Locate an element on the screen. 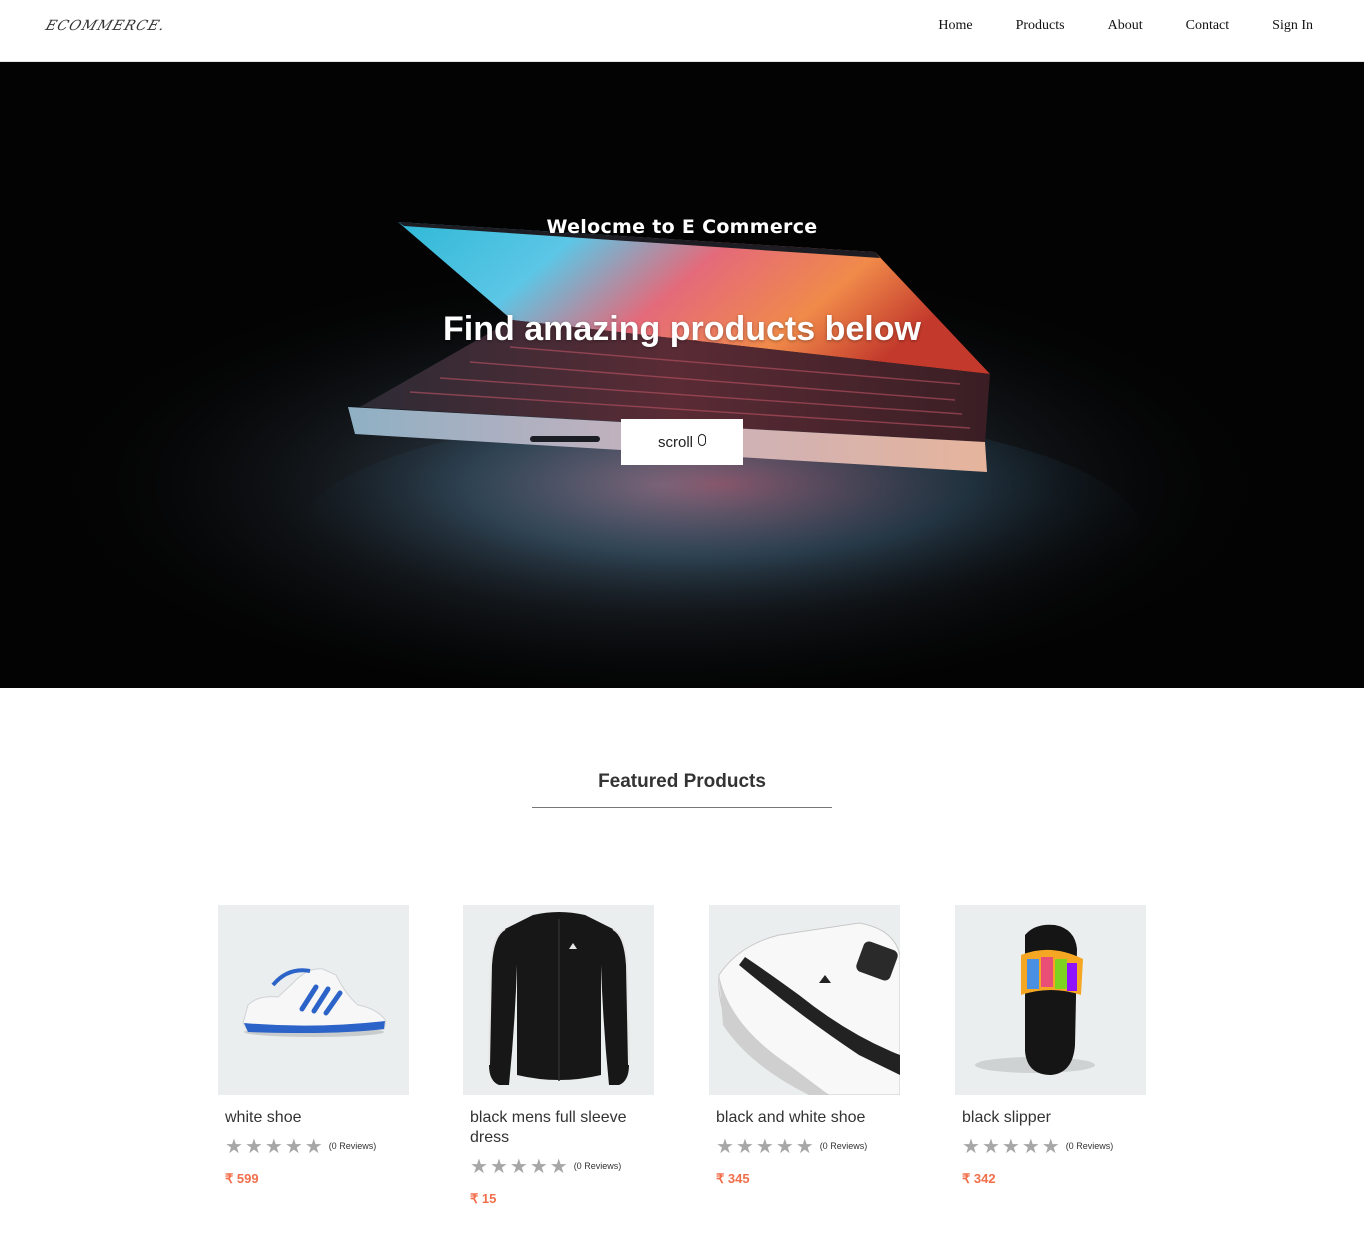 The image size is (1364, 1242). scroll-label: scroll is located at coordinates (675, 442).